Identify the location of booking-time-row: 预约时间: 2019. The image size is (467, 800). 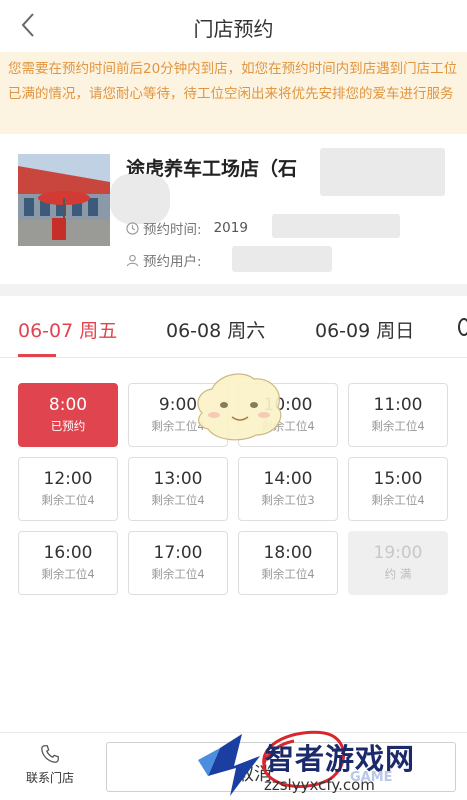
(187, 228).